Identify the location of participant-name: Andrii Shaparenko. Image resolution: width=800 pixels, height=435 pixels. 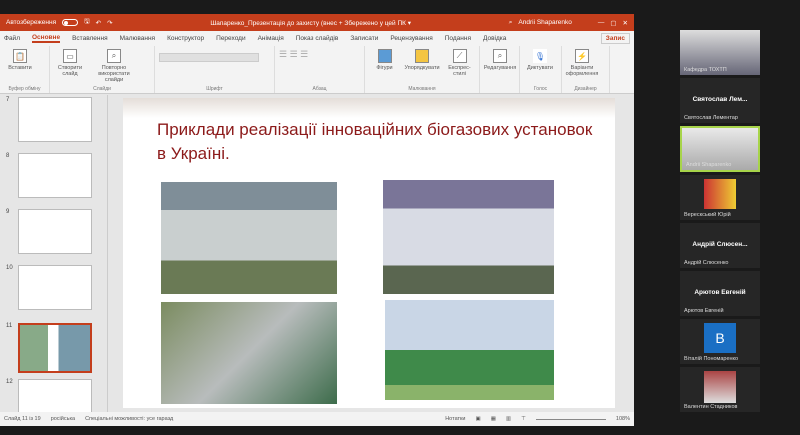
(709, 165).